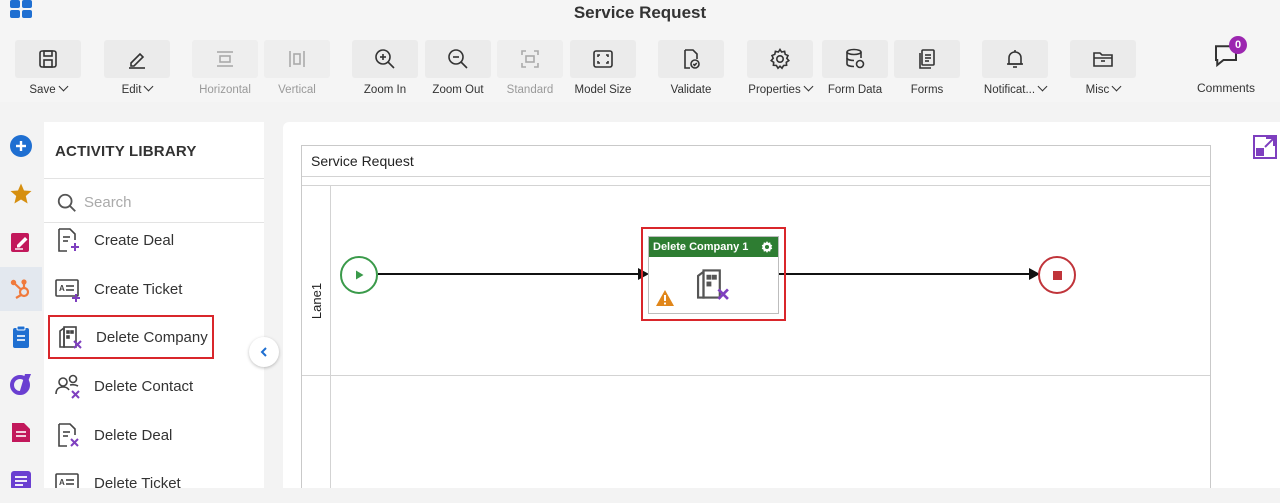 The width and height of the screenshot is (1280, 503). Describe the element at coordinates (48, 59) in the screenshot. I see `save-icon` at that location.